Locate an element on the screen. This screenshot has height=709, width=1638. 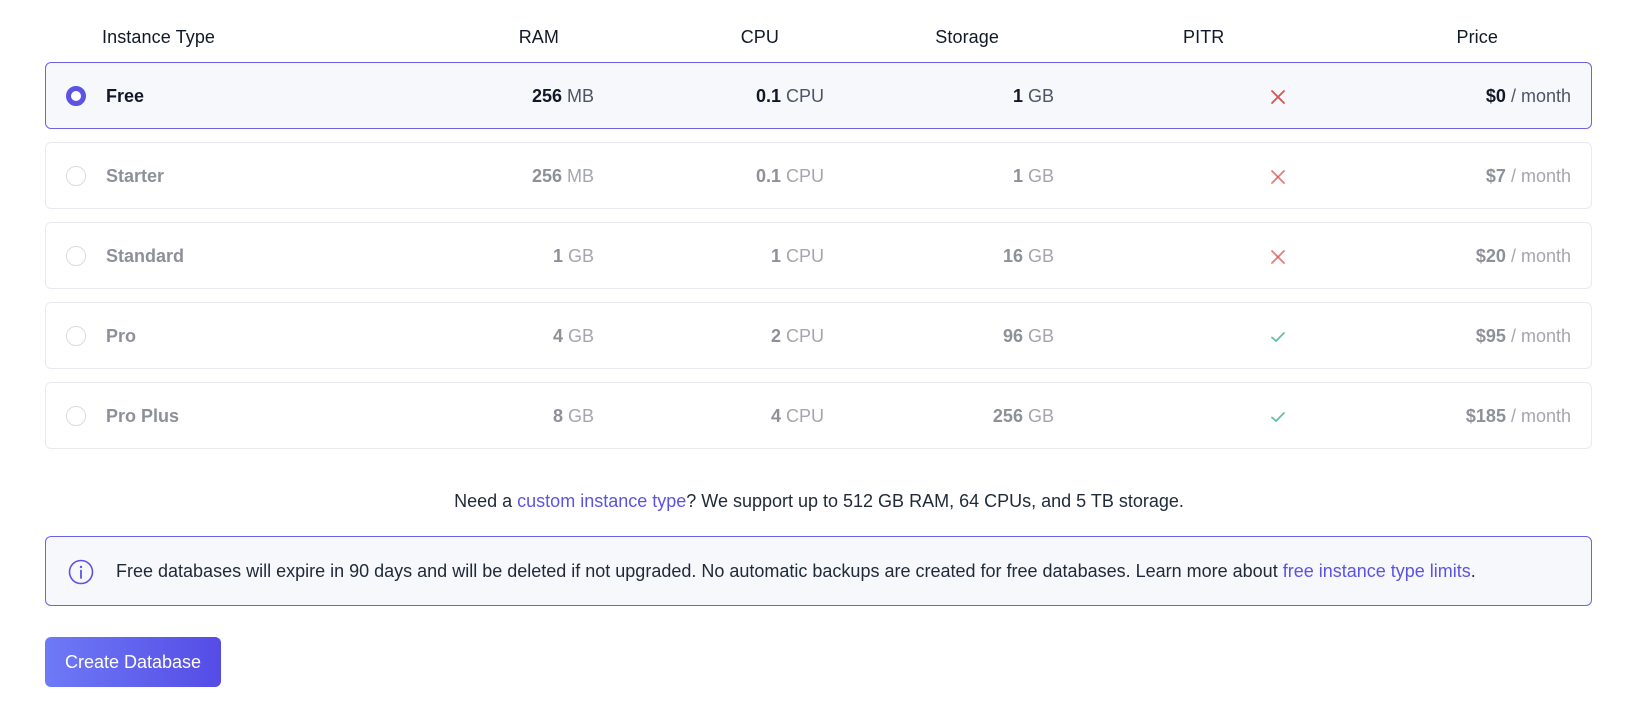
note-prefix: Need a is located at coordinates (486, 501).